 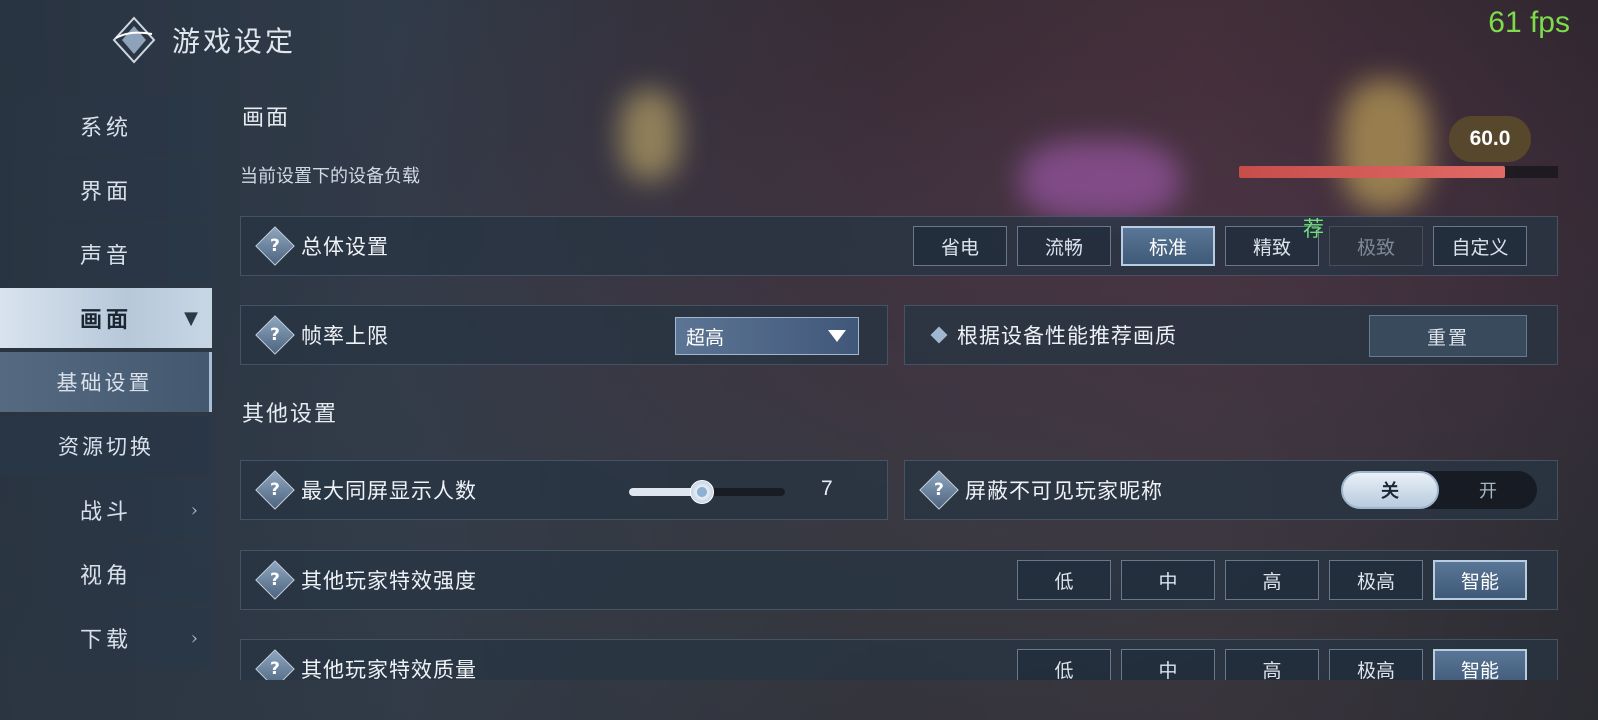 I want to click on slider-handle, so click(x=701, y=492).